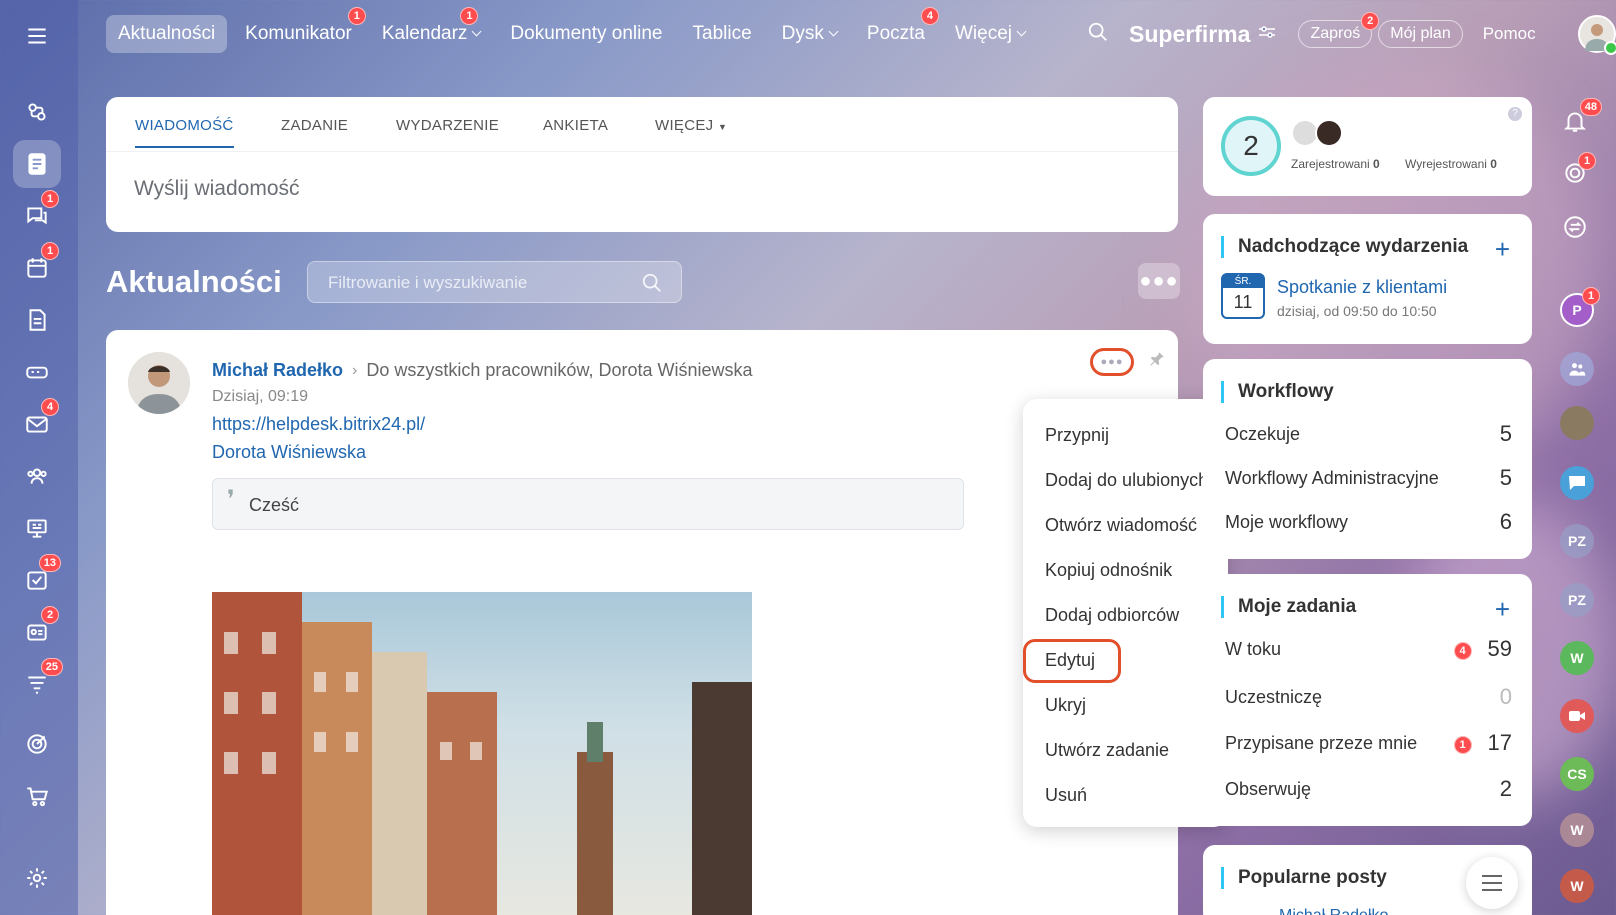  I want to click on list-icon, so click(1492, 883).